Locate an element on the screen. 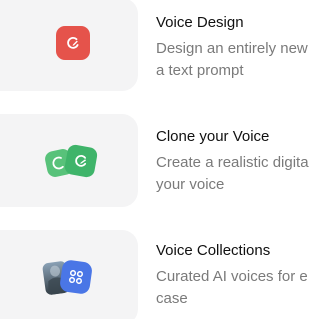  voice-design-icon is located at coordinates (73, 43).